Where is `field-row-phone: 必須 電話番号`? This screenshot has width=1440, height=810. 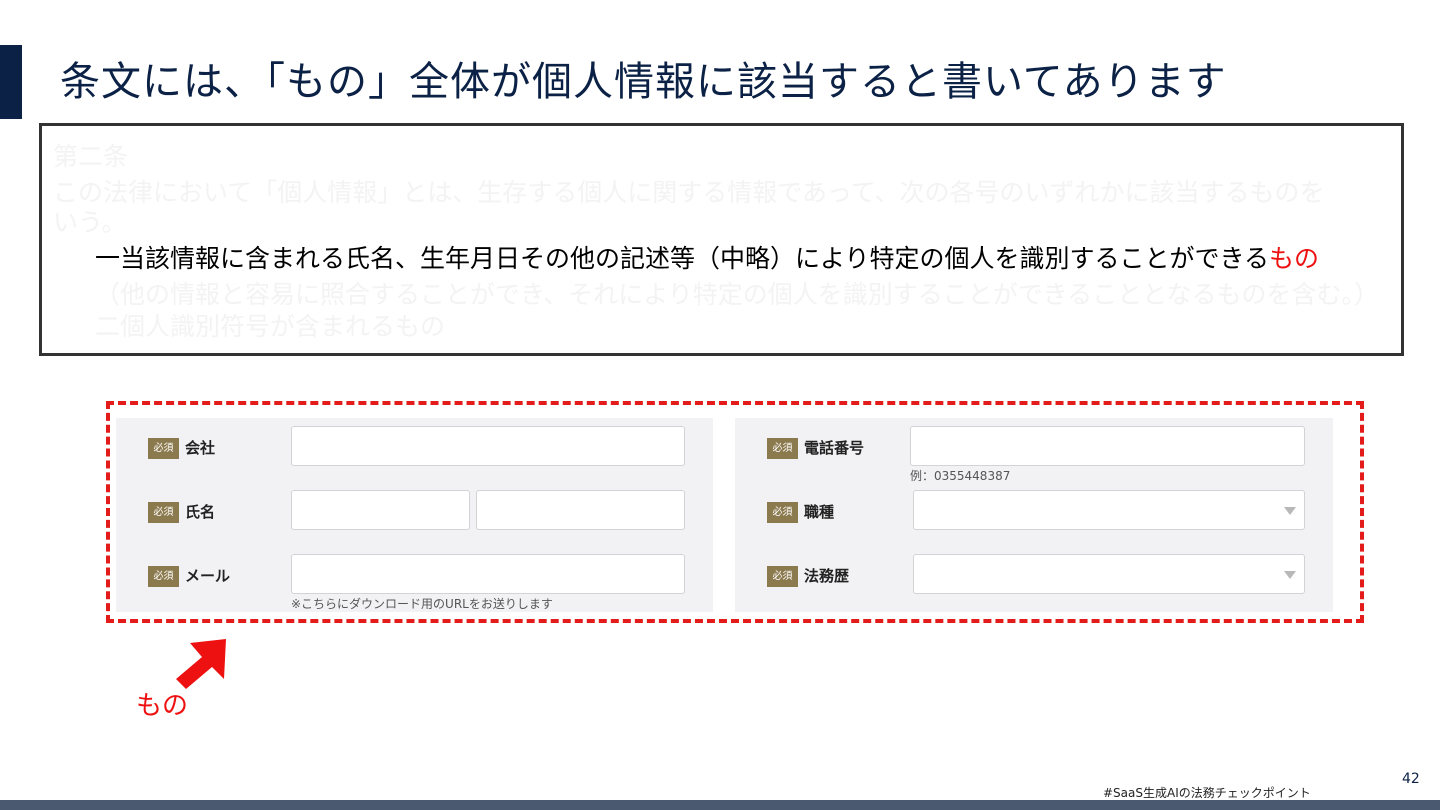 field-row-phone: 必須 電話番号 is located at coordinates (1034, 446).